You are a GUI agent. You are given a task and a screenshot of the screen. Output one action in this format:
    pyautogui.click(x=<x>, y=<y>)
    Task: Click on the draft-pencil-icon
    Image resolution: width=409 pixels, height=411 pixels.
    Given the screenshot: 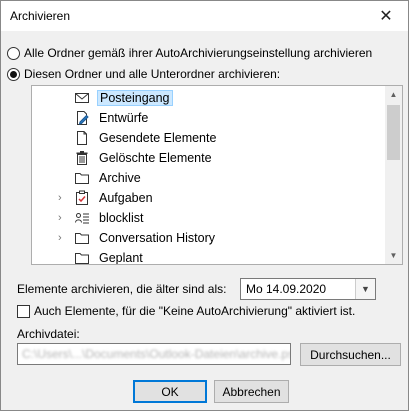 What is the action you would take?
    pyautogui.click(x=82, y=118)
    